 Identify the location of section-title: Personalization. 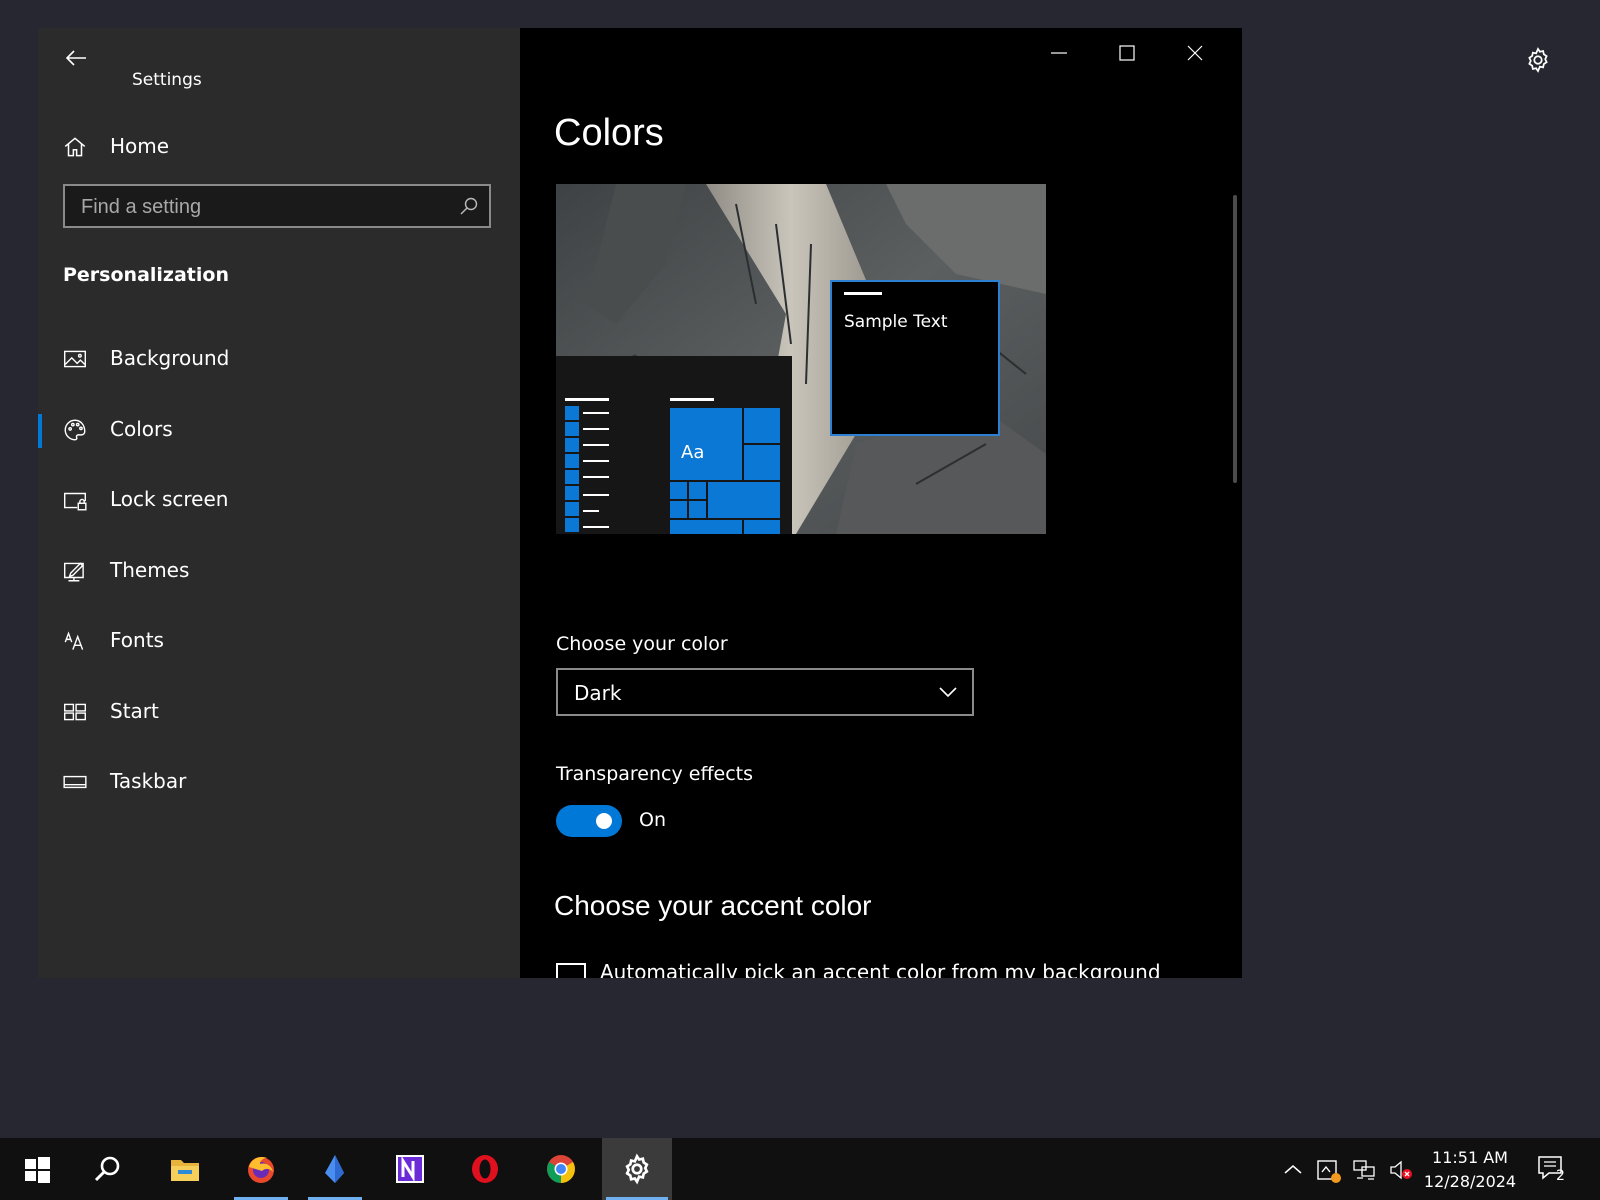
(146, 275).